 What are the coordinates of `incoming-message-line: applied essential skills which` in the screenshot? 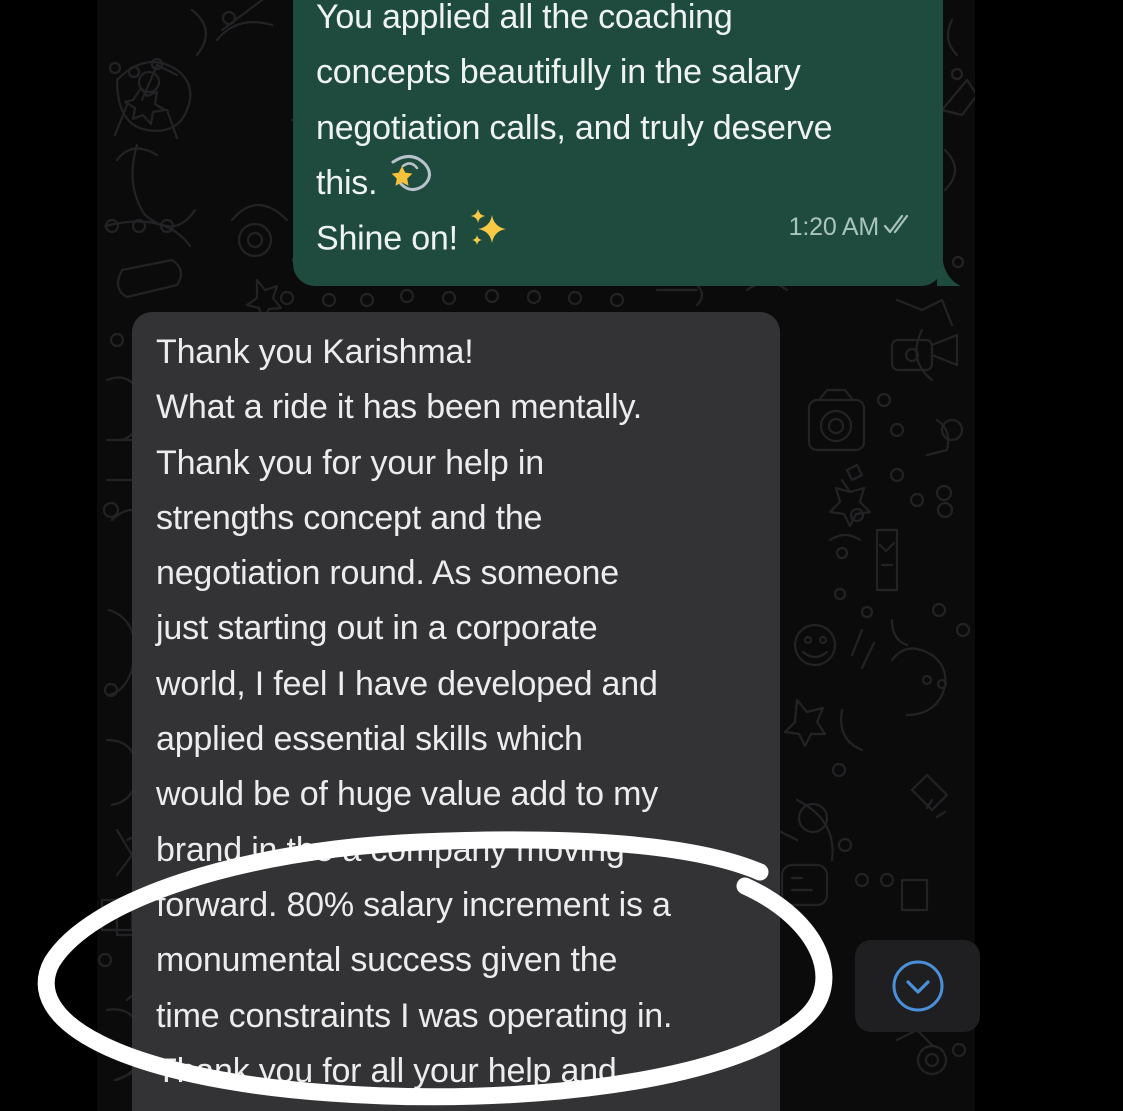 It's located at (369, 739).